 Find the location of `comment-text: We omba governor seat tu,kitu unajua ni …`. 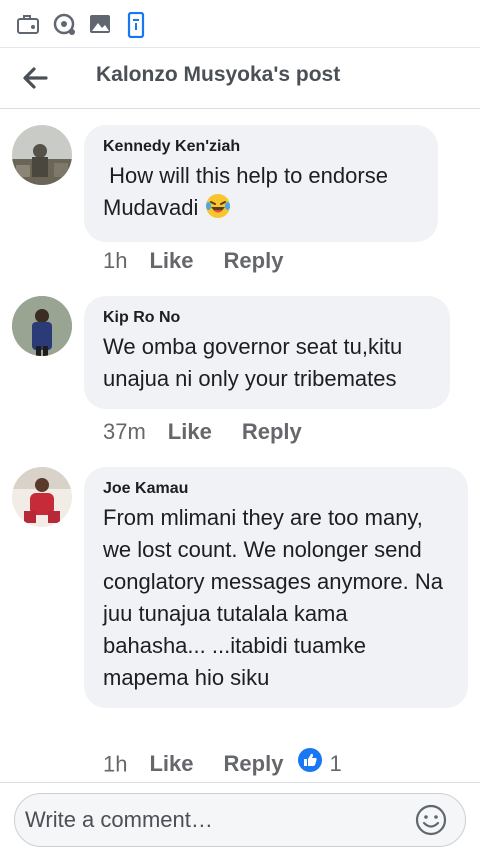

comment-text: We omba governor seat tu,kitu unajua ni … is located at coordinates (253, 362).